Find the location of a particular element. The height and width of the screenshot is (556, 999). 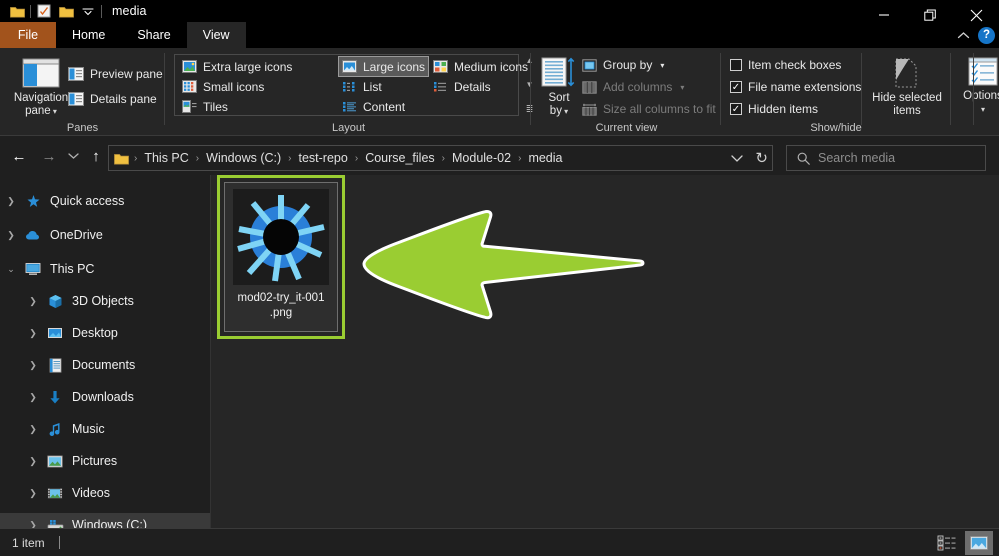

size-all-columns-button: Size all columns to fit is located at coordinates (649, 109).